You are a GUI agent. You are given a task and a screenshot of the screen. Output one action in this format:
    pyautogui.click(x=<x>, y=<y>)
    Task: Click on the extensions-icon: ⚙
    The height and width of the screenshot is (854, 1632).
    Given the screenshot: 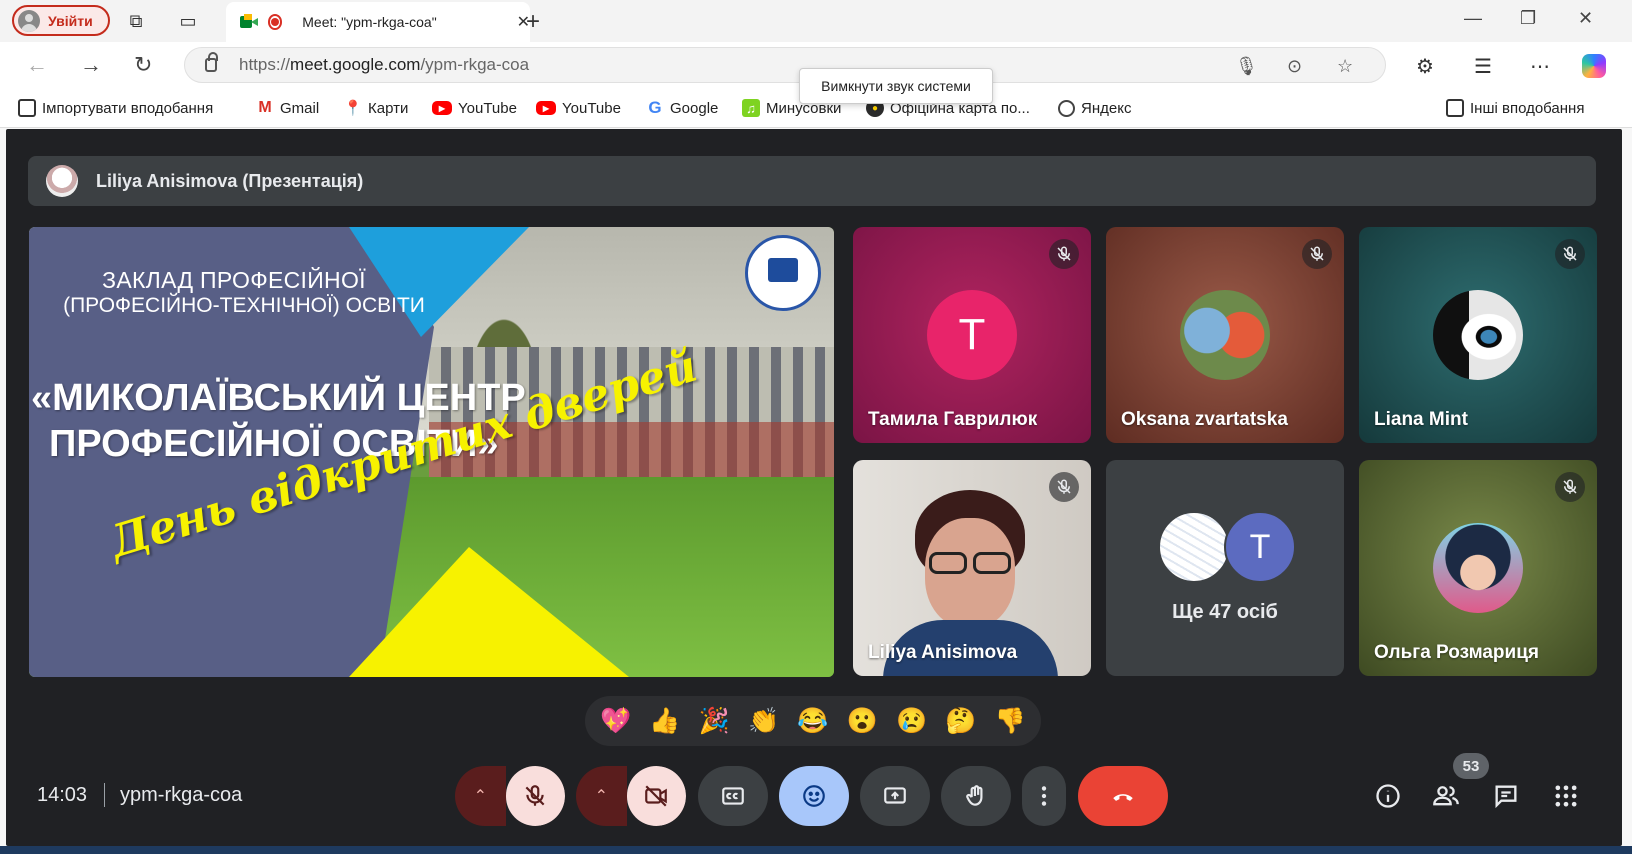 What is the action you would take?
    pyautogui.click(x=1425, y=66)
    